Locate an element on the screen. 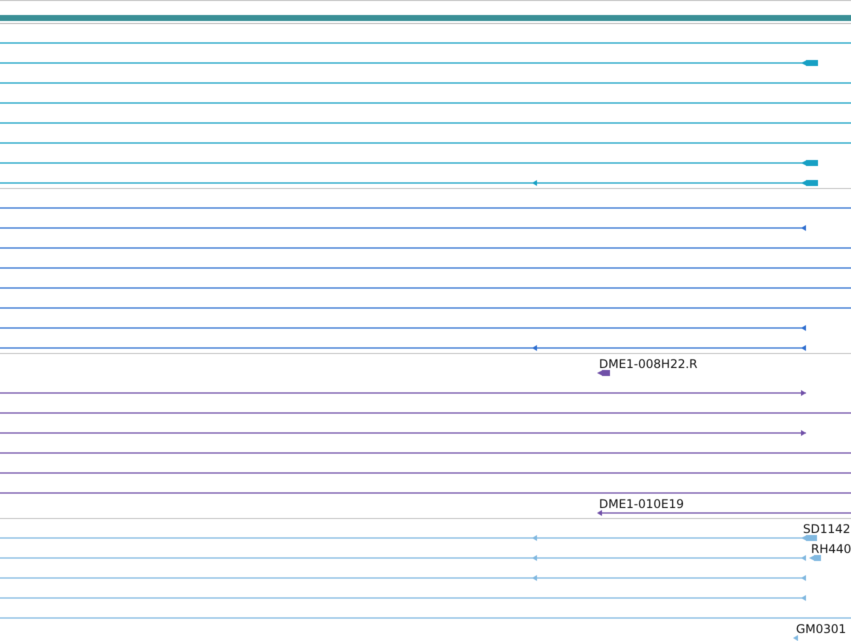 The height and width of the screenshot is (641, 851). feature-label: GM0301 is located at coordinates (821, 629).